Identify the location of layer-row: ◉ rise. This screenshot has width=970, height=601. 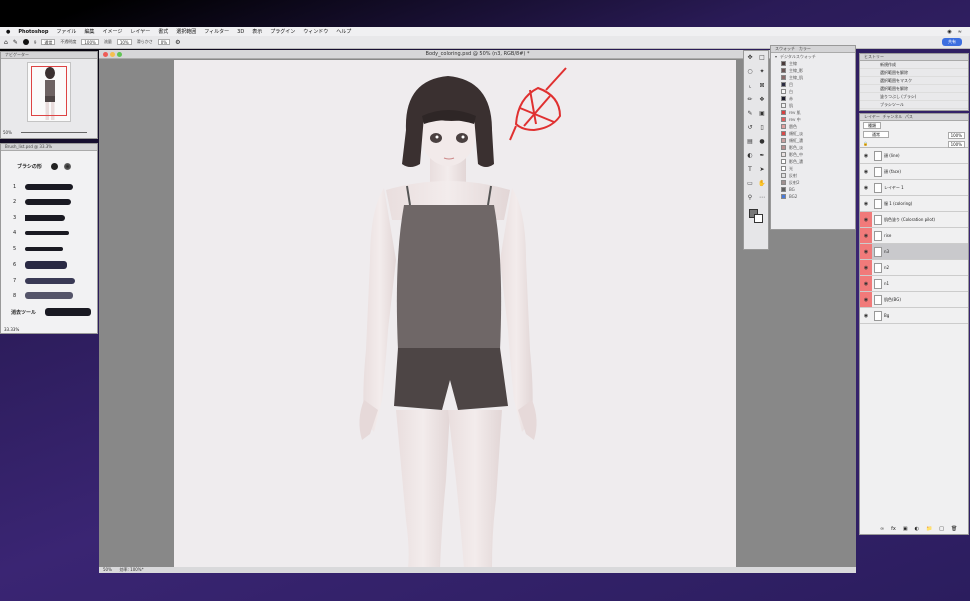
(914, 236).